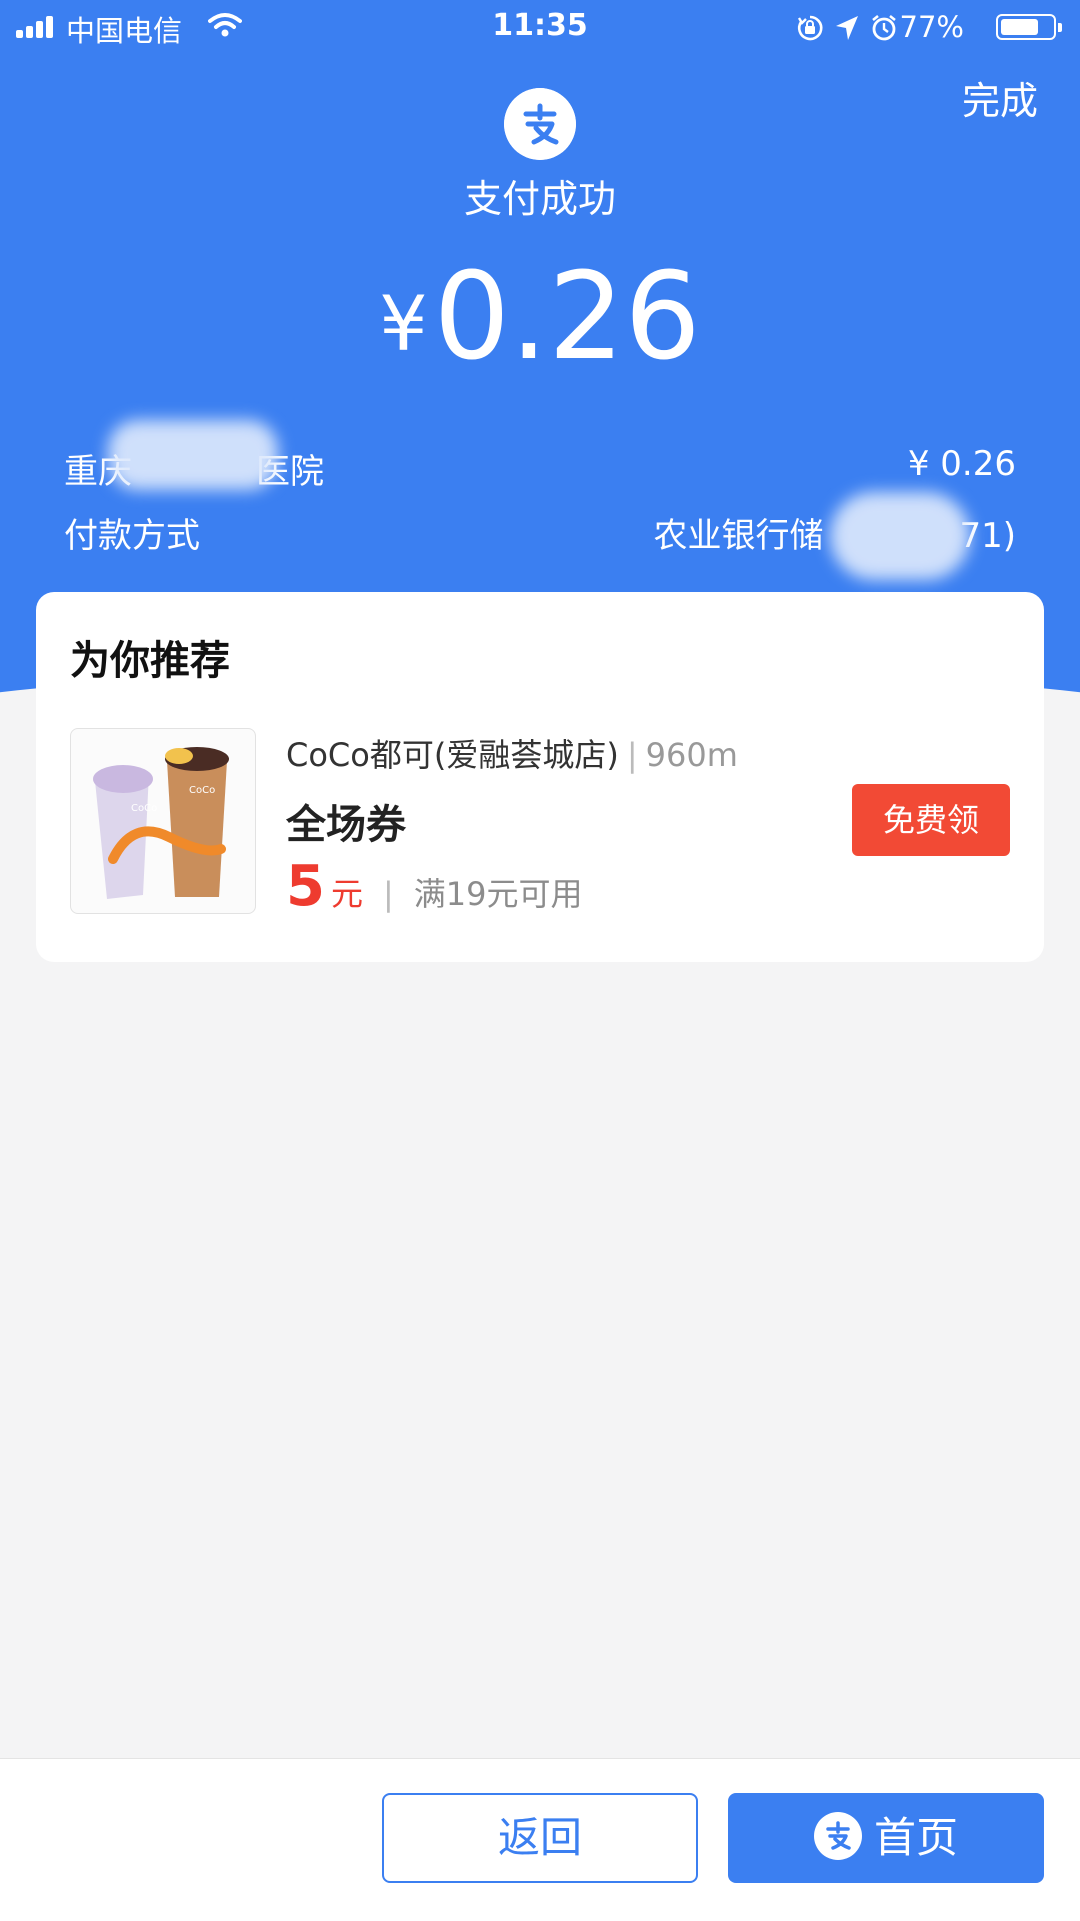 Image resolution: width=1080 pixels, height=1921 pixels. What do you see at coordinates (1020, 27) in the screenshot?
I see `battery-level-fill` at bounding box center [1020, 27].